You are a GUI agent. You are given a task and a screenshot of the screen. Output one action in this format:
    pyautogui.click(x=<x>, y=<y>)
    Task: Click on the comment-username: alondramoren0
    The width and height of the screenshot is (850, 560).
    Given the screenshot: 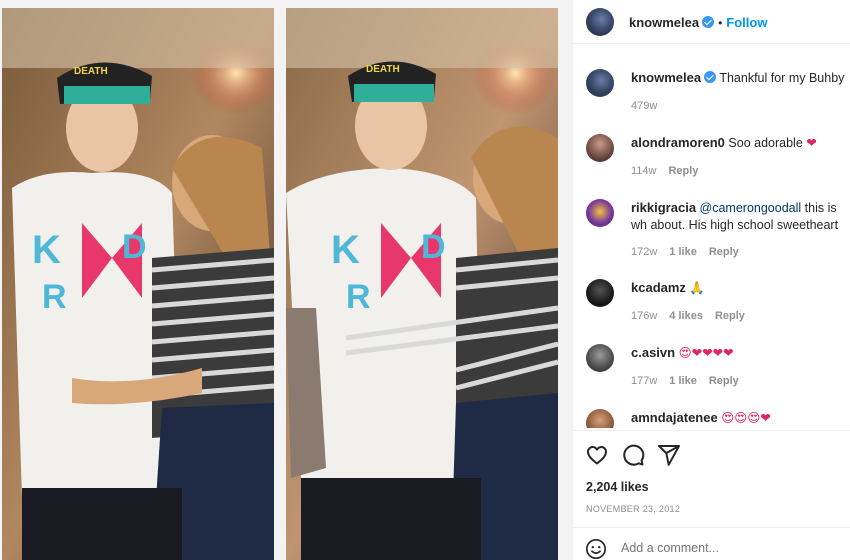 What is the action you would take?
    pyautogui.click(x=678, y=142)
    